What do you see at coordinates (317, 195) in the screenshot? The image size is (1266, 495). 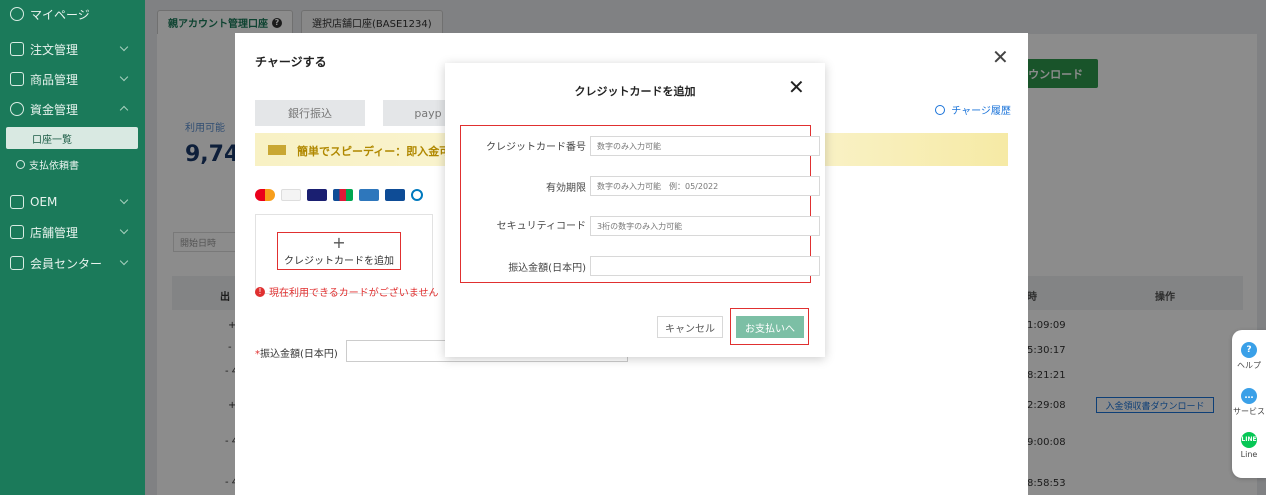 I see `visa-icon` at bounding box center [317, 195].